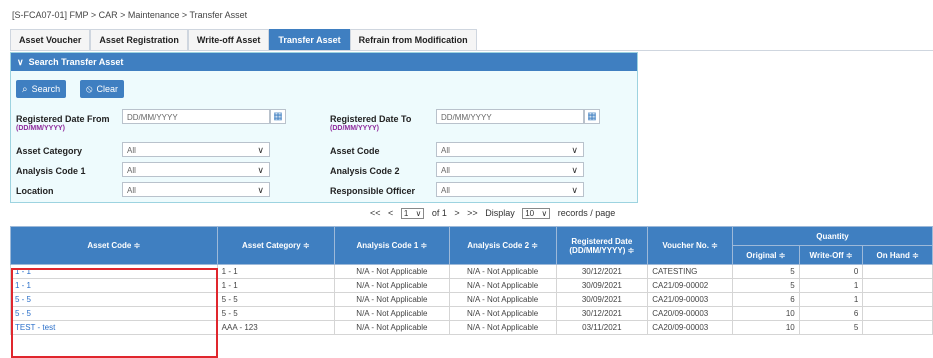  What do you see at coordinates (50, 39) in the screenshot?
I see `tab-asset-voucher: Asset Voucher` at bounding box center [50, 39].